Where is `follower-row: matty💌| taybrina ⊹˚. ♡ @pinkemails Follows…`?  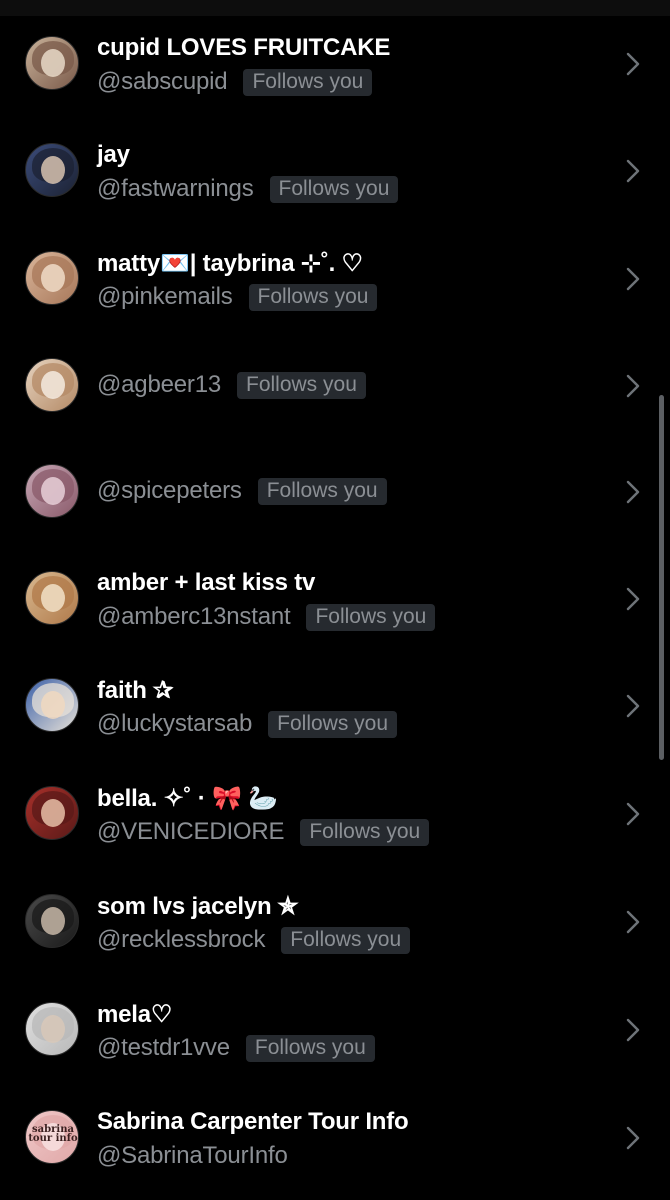
follower-row: matty💌| taybrina ⊹˚. ♡ @pinkemails Follows… is located at coordinates (335, 278).